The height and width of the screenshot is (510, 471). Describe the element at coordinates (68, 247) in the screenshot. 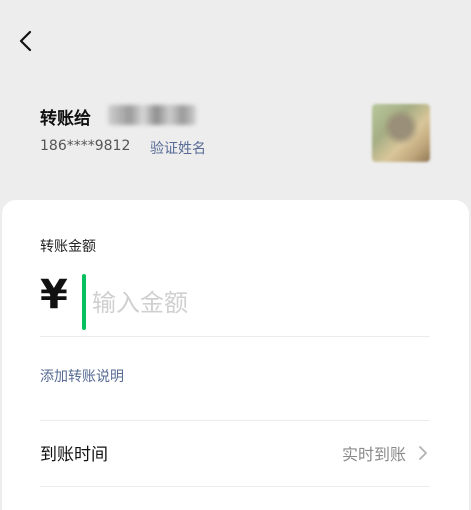

I see `amount-label: 转账金额` at that location.